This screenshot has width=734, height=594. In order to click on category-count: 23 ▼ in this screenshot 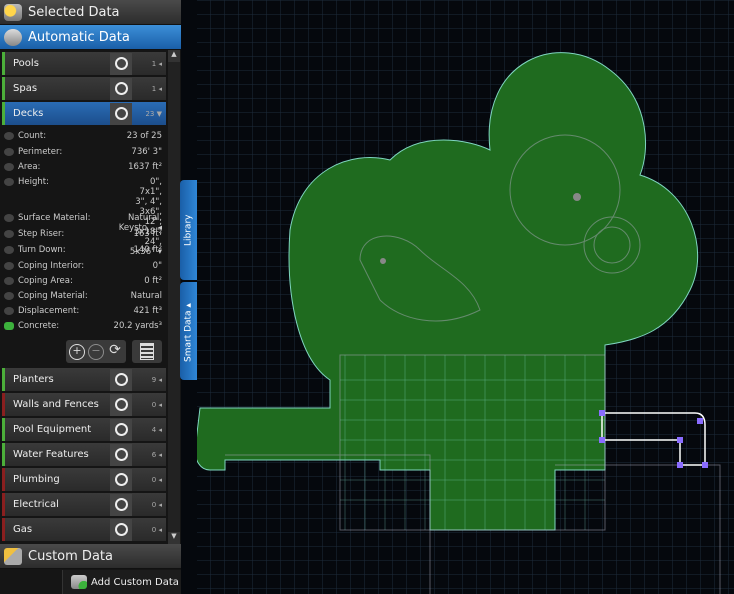, I will do `click(149, 114)`.